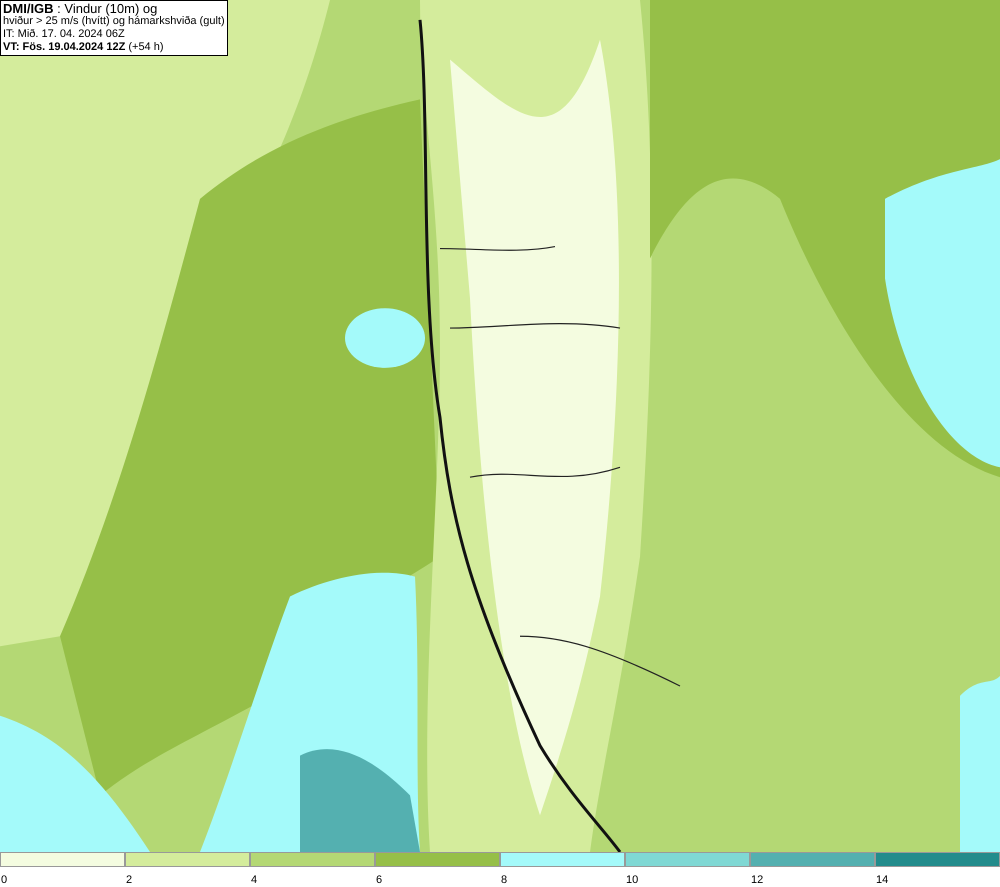 The image size is (1000, 887). I want to click on legend-label: 4, so click(254, 880).